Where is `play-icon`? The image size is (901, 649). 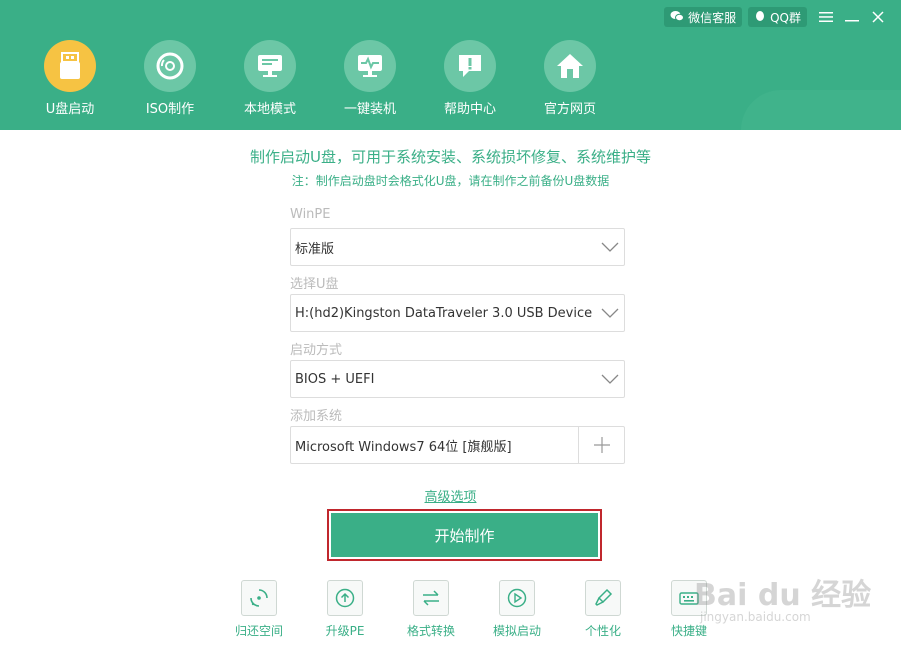 play-icon is located at coordinates (517, 598).